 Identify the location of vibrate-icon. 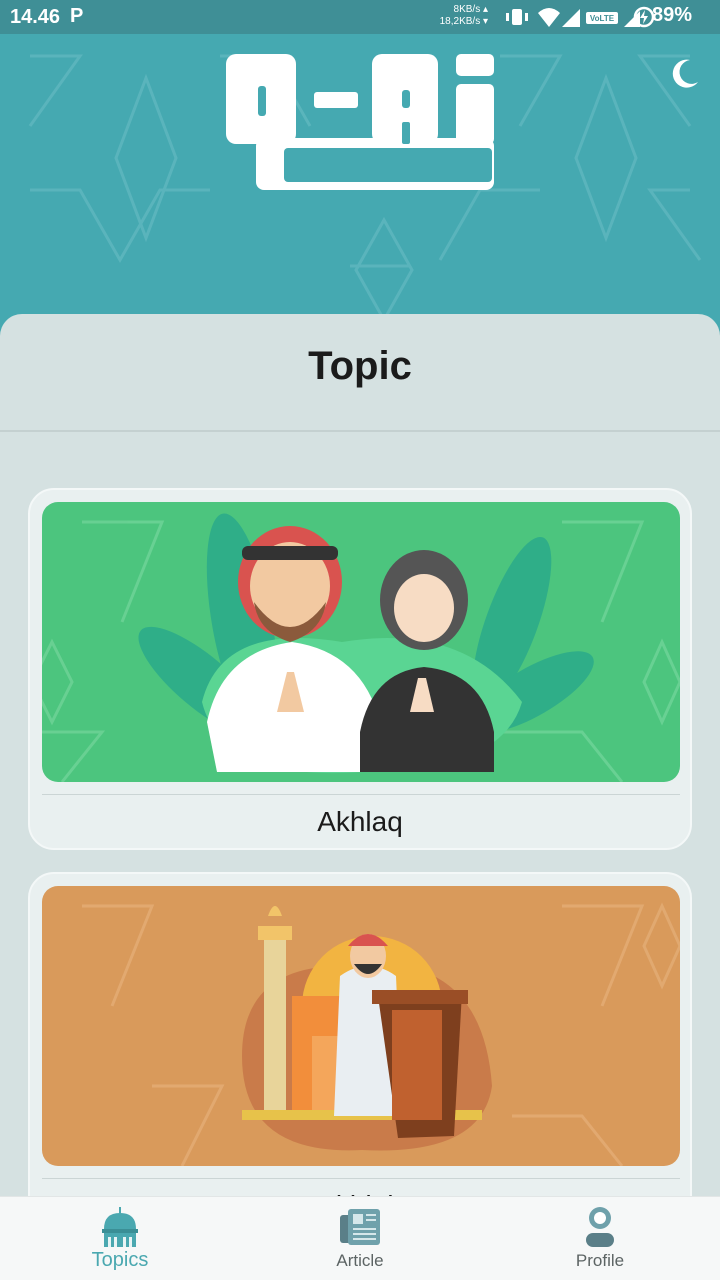
(517, 17).